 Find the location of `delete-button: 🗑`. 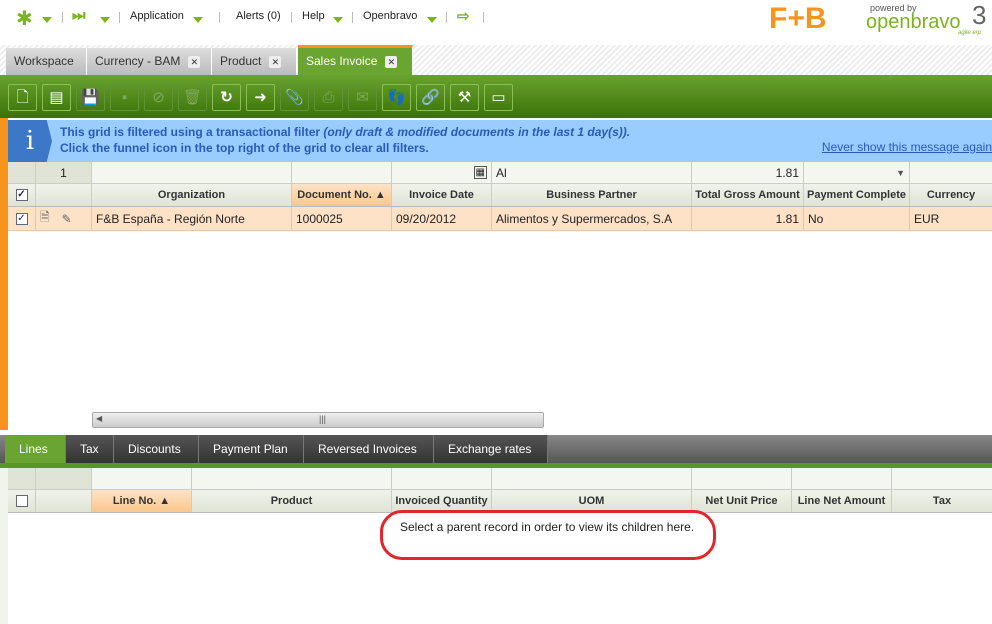

delete-button: 🗑 is located at coordinates (192, 97).